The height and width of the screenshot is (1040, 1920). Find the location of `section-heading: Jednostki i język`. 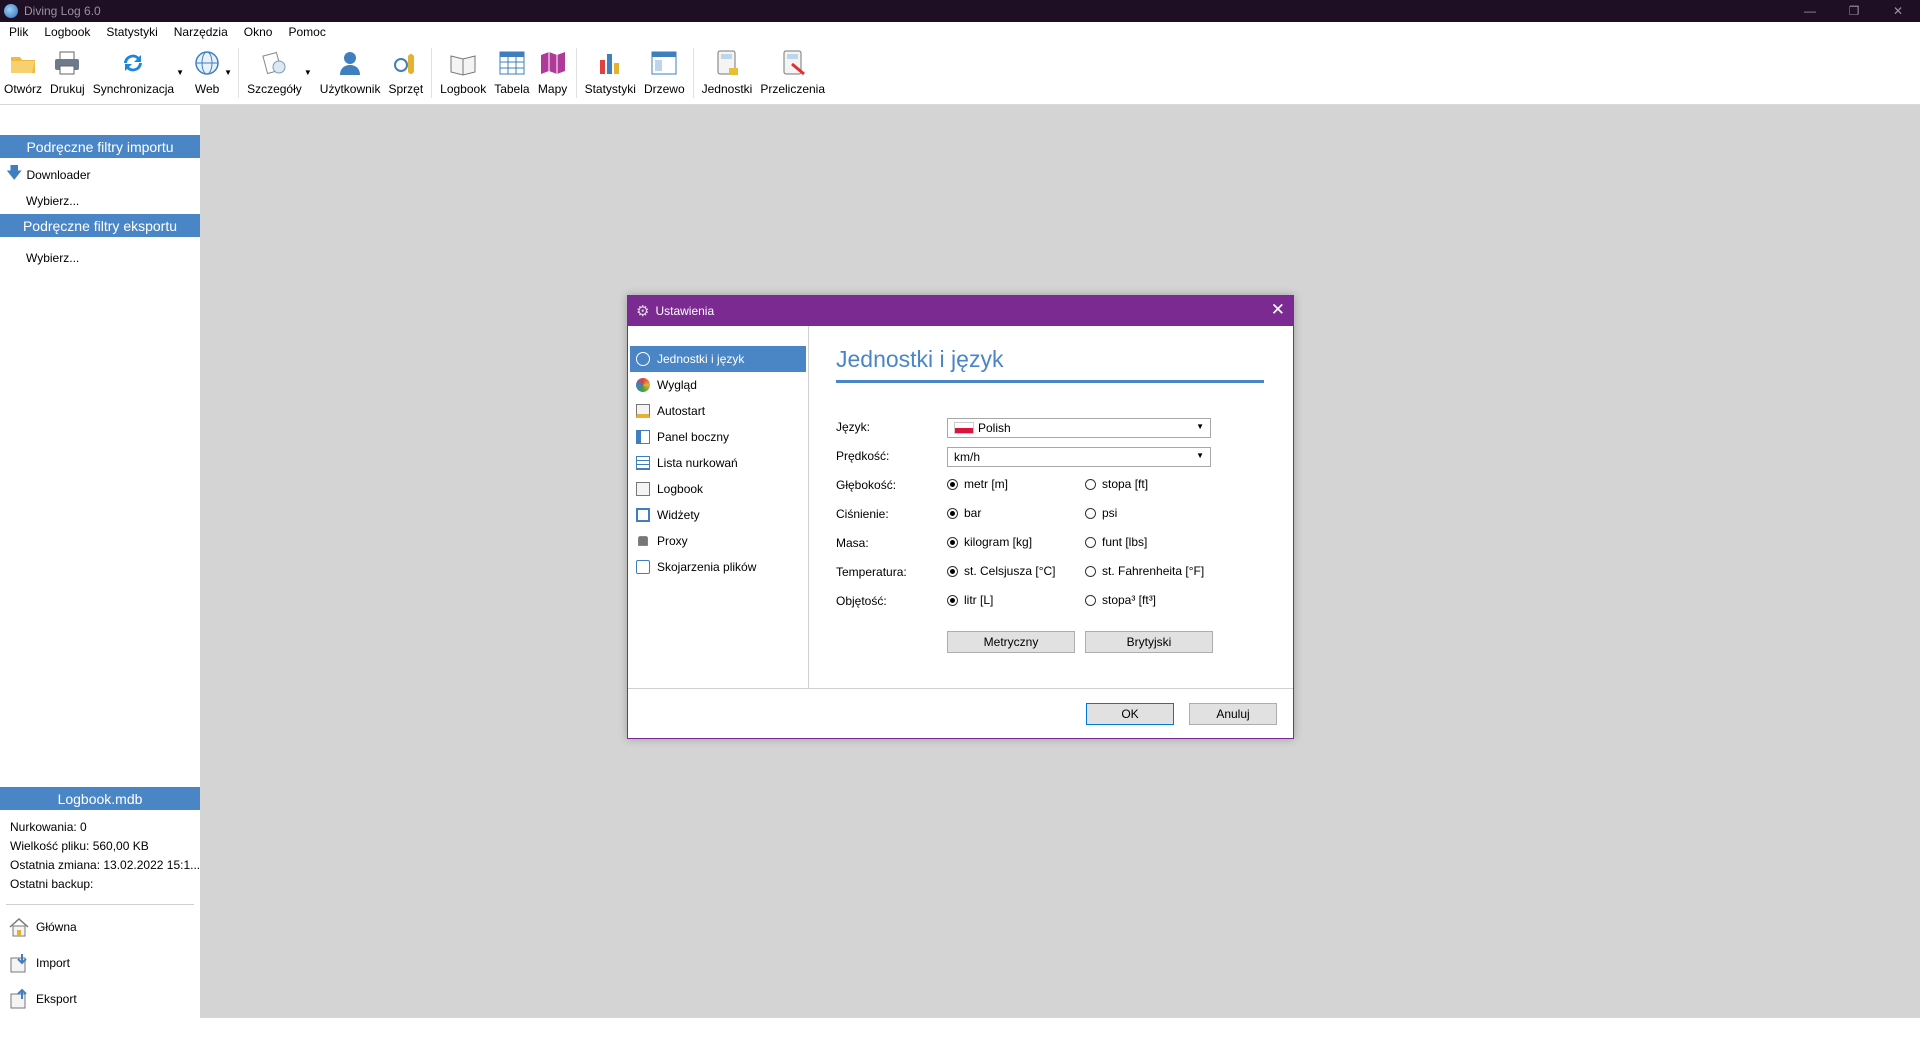

section-heading: Jednostki i język is located at coordinates (920, 359).